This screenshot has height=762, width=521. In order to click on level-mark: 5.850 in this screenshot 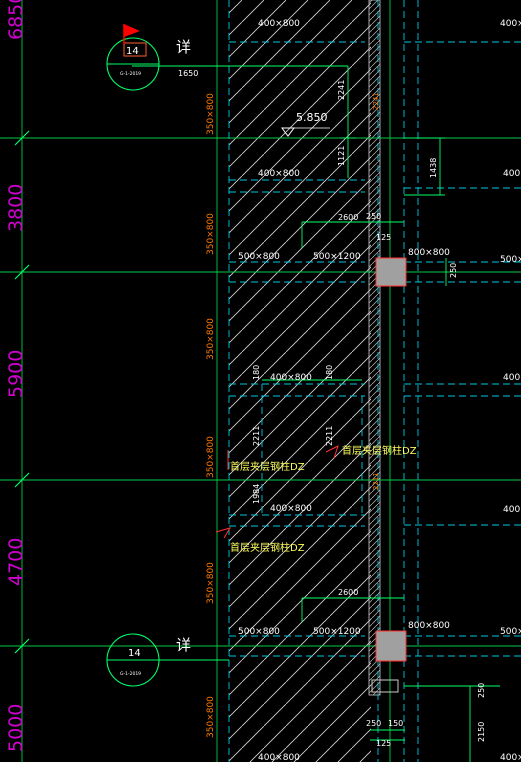, I will do `click(312, 117)`.